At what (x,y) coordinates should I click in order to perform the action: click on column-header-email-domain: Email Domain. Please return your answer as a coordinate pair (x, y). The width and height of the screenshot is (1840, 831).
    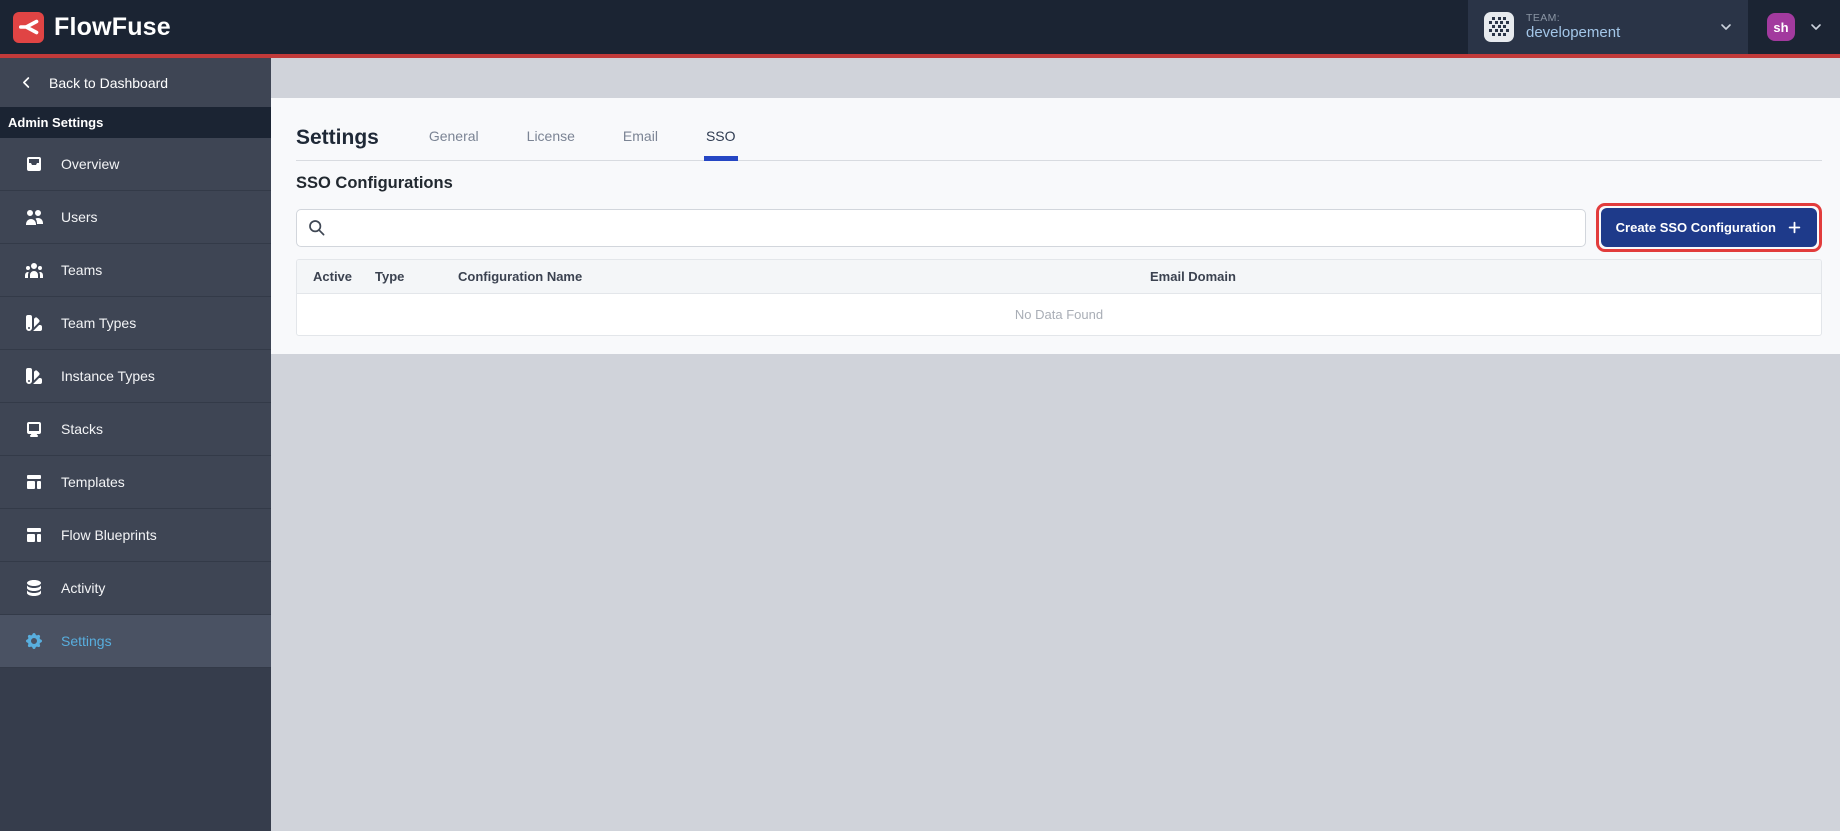
    Looking at the image, I should click on (1193, 276).